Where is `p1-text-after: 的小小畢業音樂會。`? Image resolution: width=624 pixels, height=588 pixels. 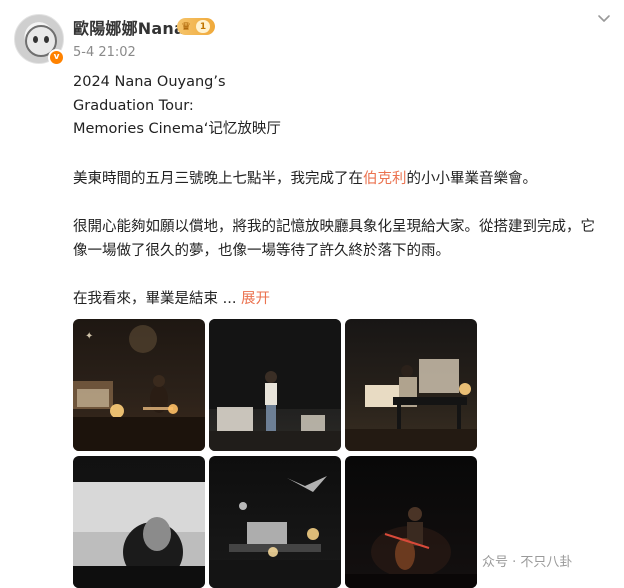
p1-text-after: 的小小畢業音樂會。 is located at coordinates (472, 179).